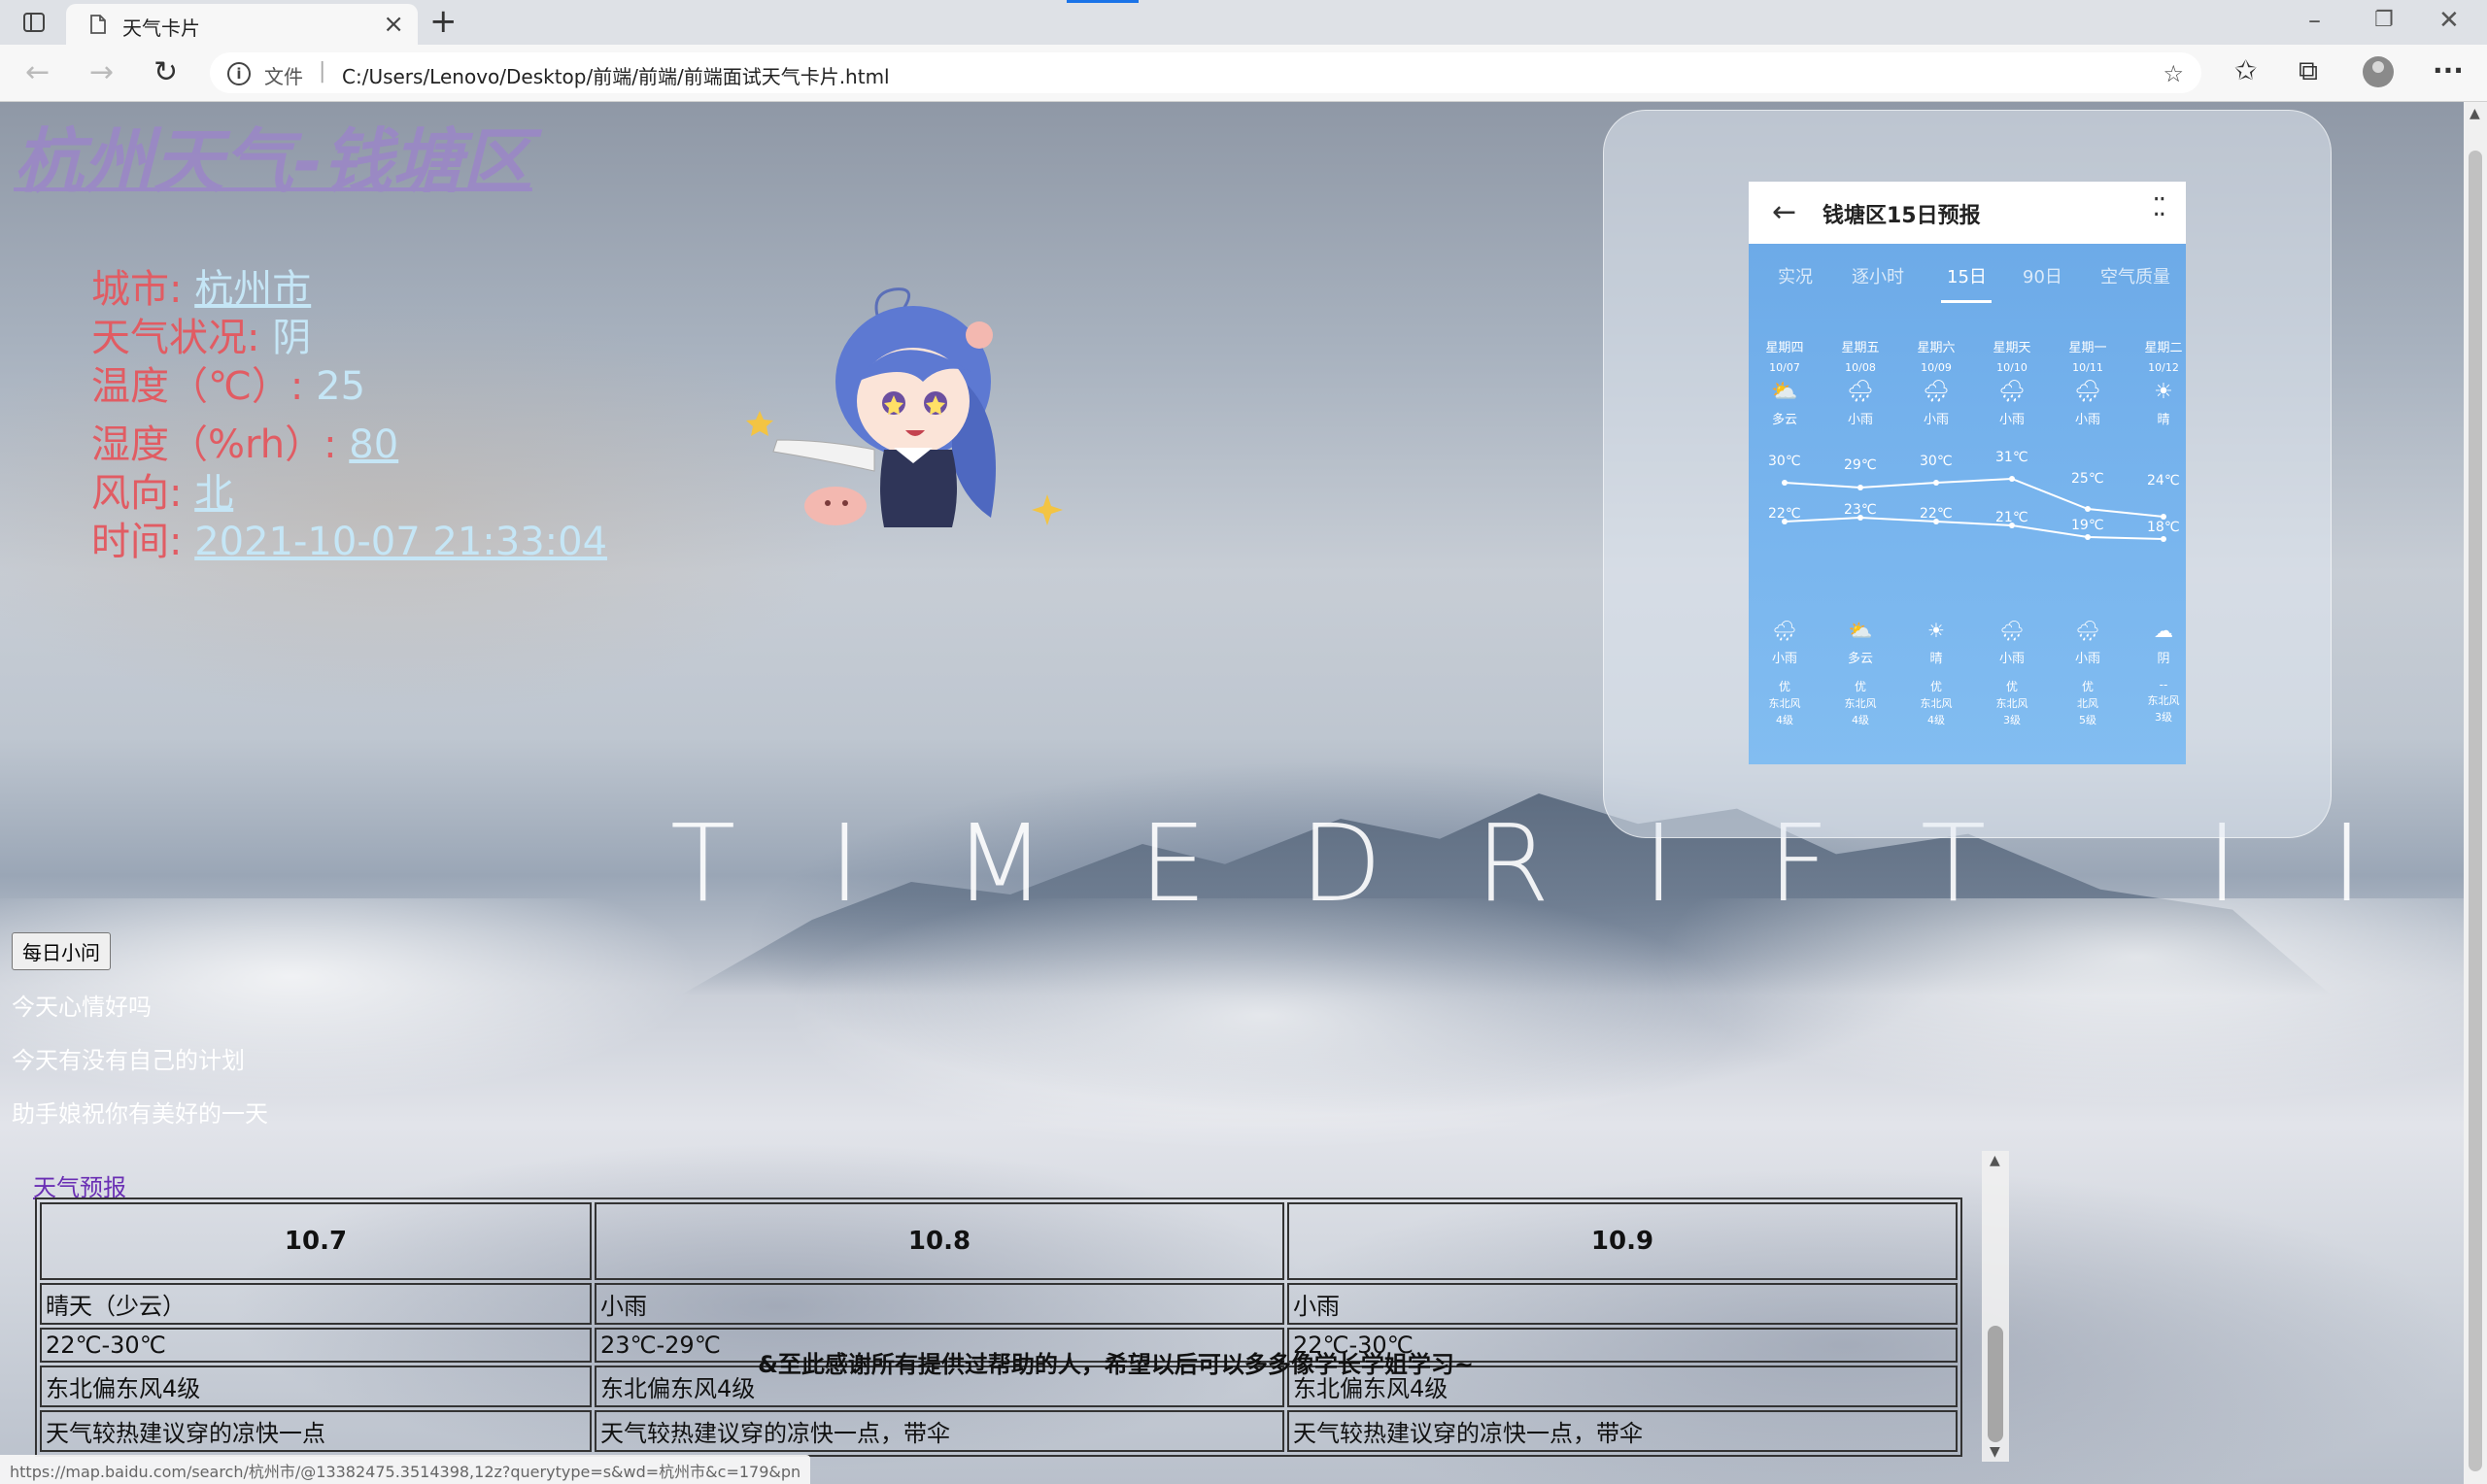  Describe the element at coordinates (341, 386) in the screenshot. I see `temperature-value: 25` at that location.